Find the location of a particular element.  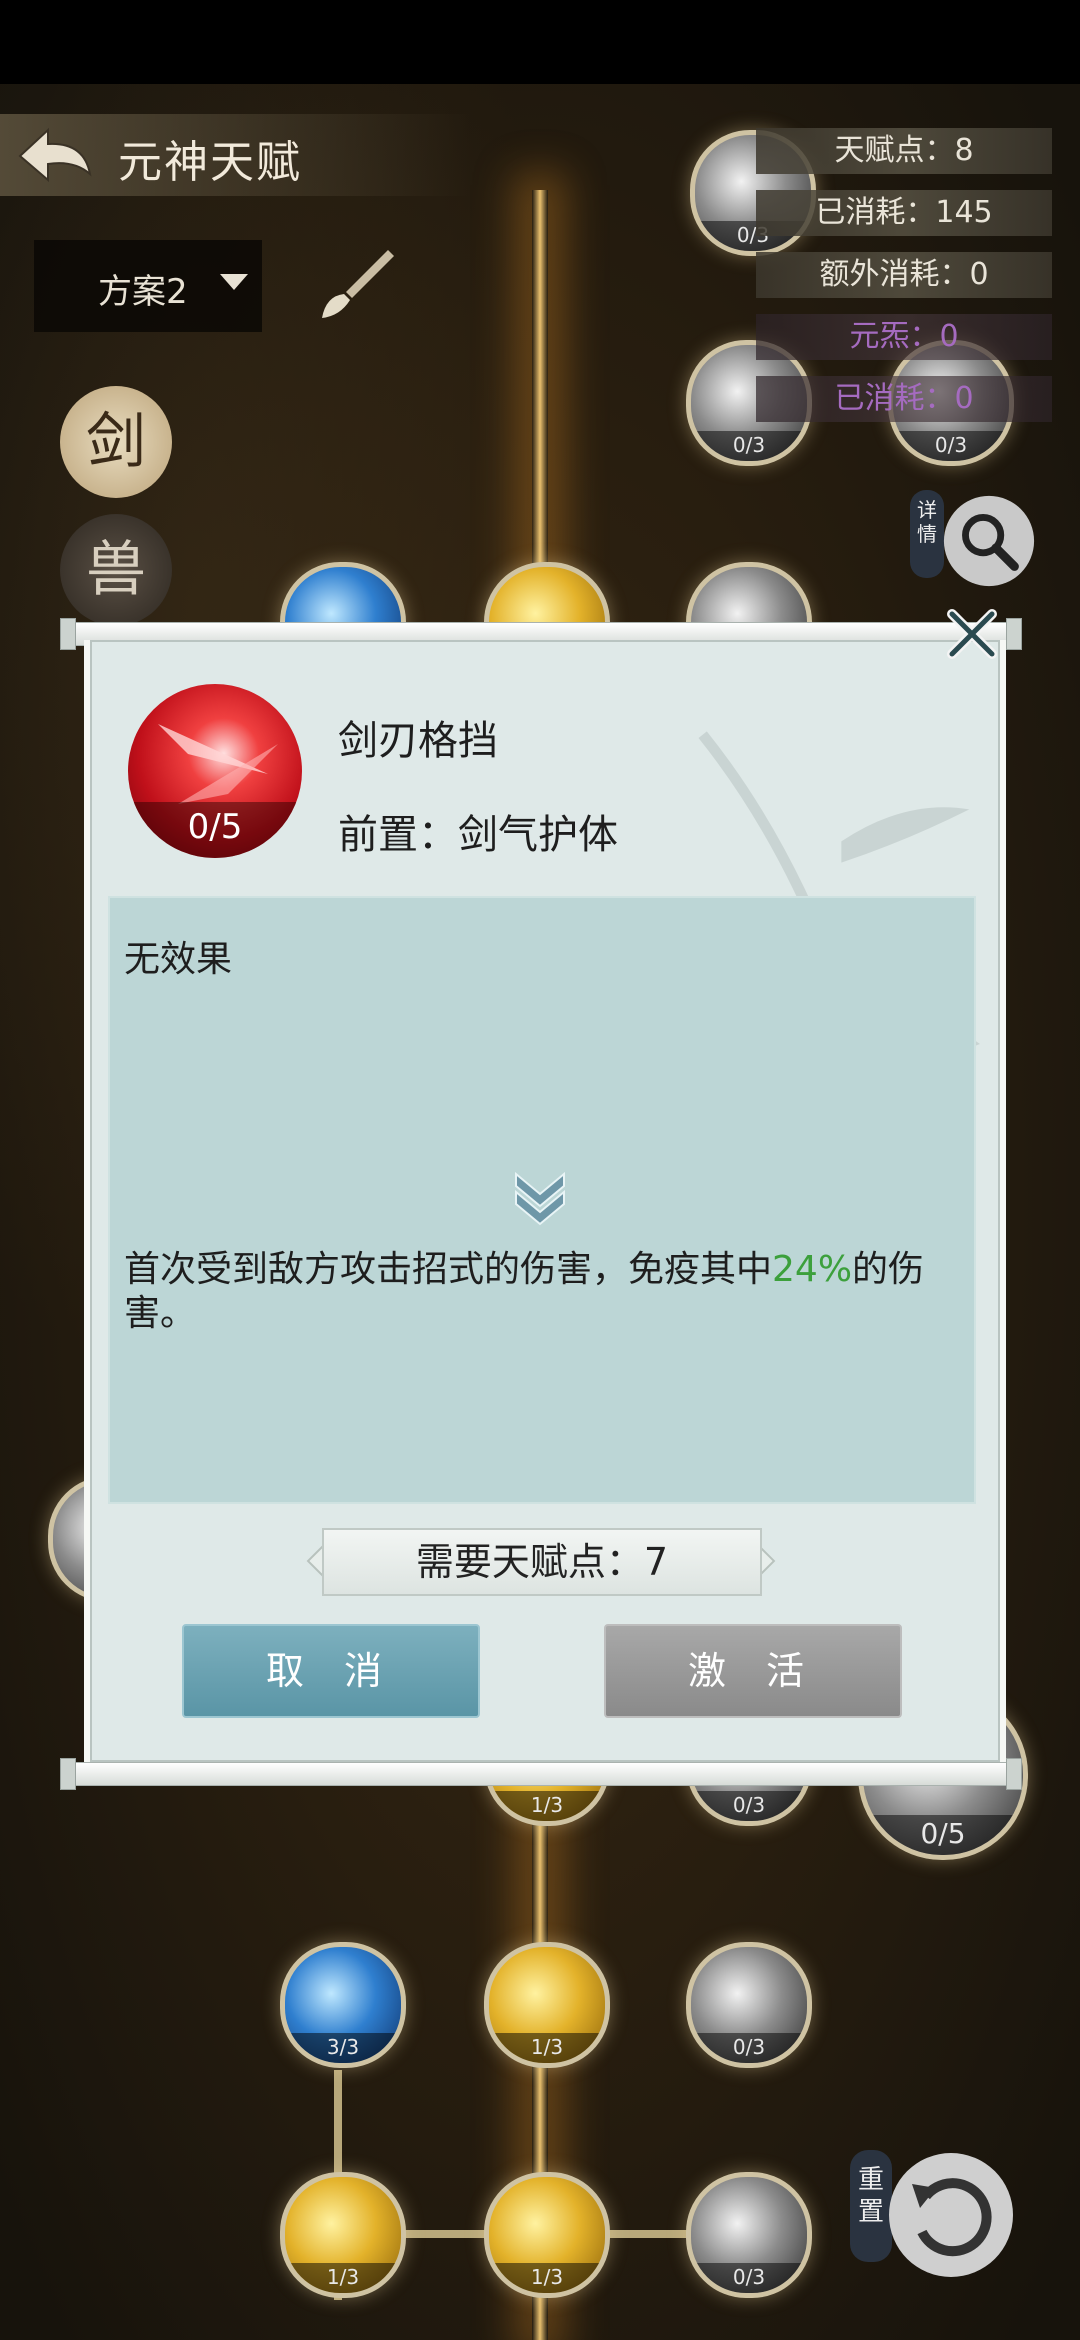

status-bar is located at coordinates (540, 42).